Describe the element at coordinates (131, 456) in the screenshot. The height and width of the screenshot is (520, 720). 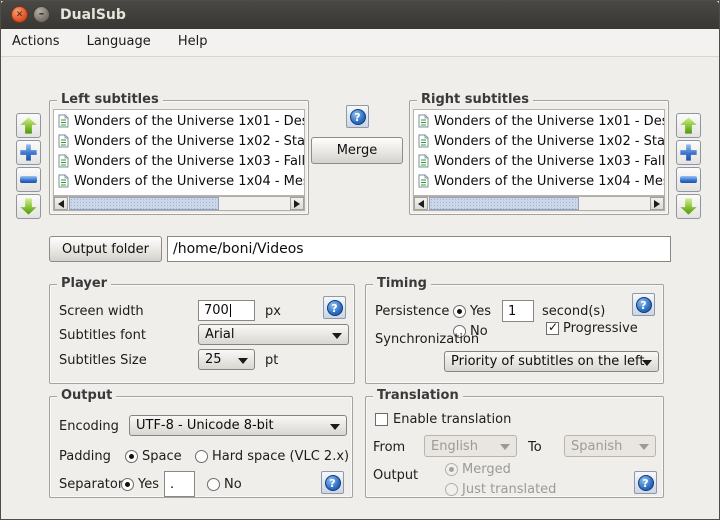
I see `padding-space-radio` at that location.